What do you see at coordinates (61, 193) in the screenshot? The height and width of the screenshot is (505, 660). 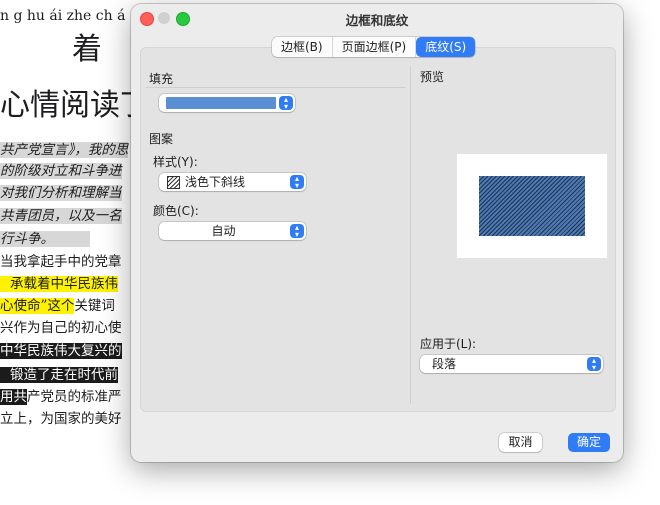 I see `document-line: 对我们分析和理解当` at bounding box center [61, 193].